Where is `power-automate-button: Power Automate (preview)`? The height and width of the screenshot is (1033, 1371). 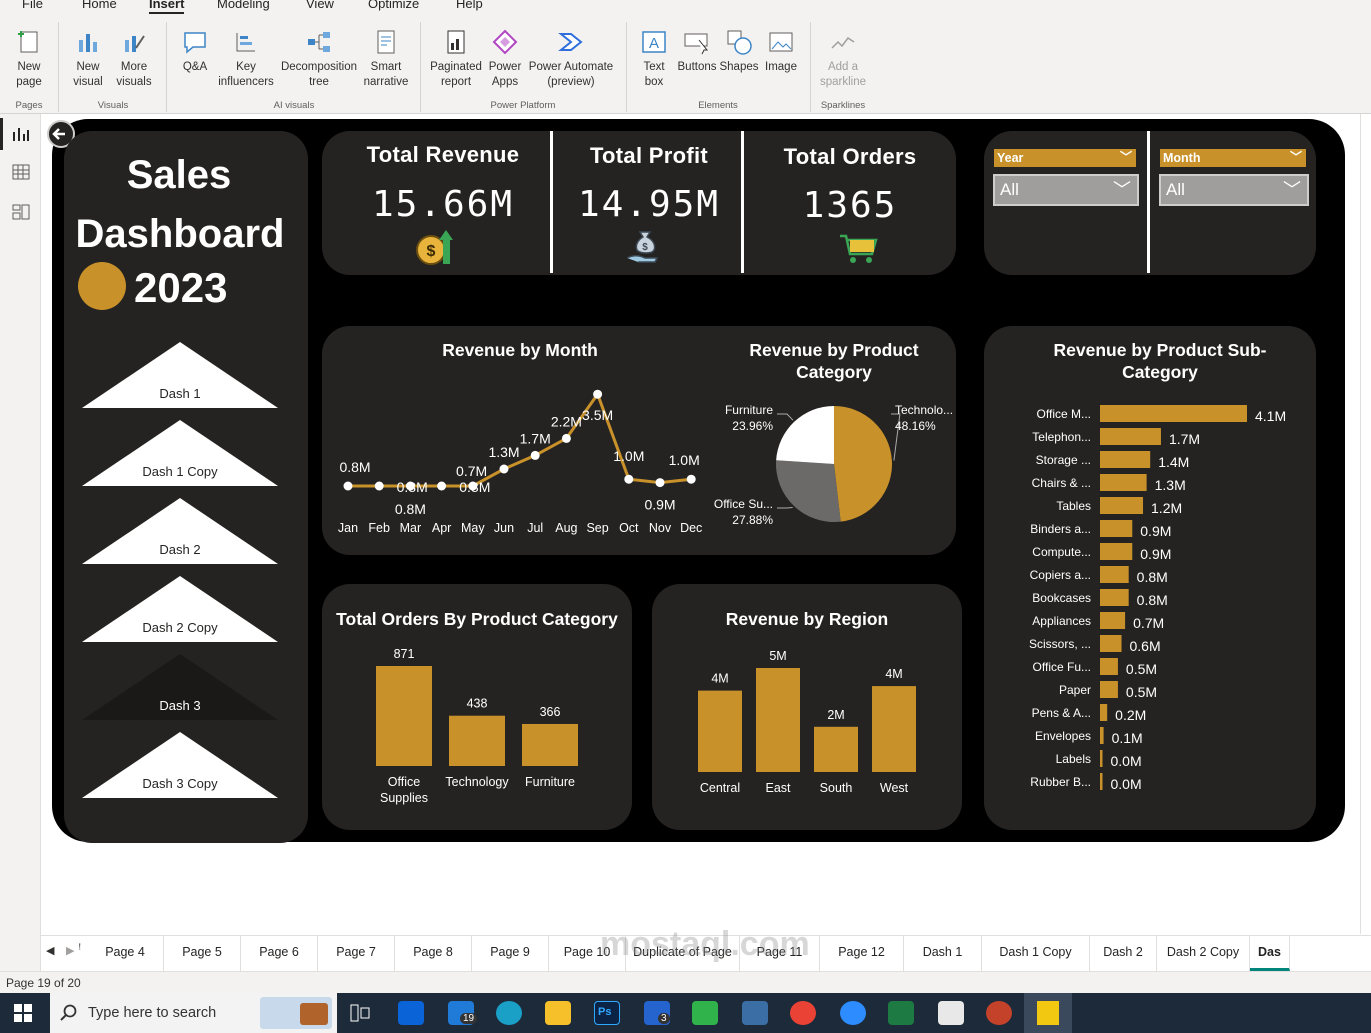 power-automate-button: Power Automate (preview) is located at coordinates (571, 59).